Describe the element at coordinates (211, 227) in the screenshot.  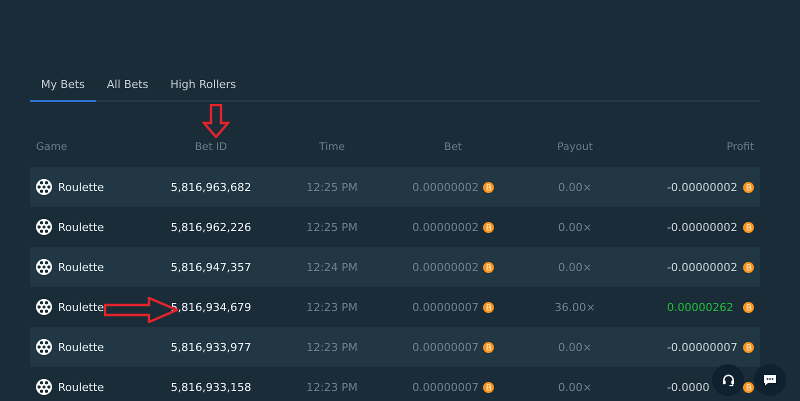
I see `bet-id: 5,816,962,226` at that location.